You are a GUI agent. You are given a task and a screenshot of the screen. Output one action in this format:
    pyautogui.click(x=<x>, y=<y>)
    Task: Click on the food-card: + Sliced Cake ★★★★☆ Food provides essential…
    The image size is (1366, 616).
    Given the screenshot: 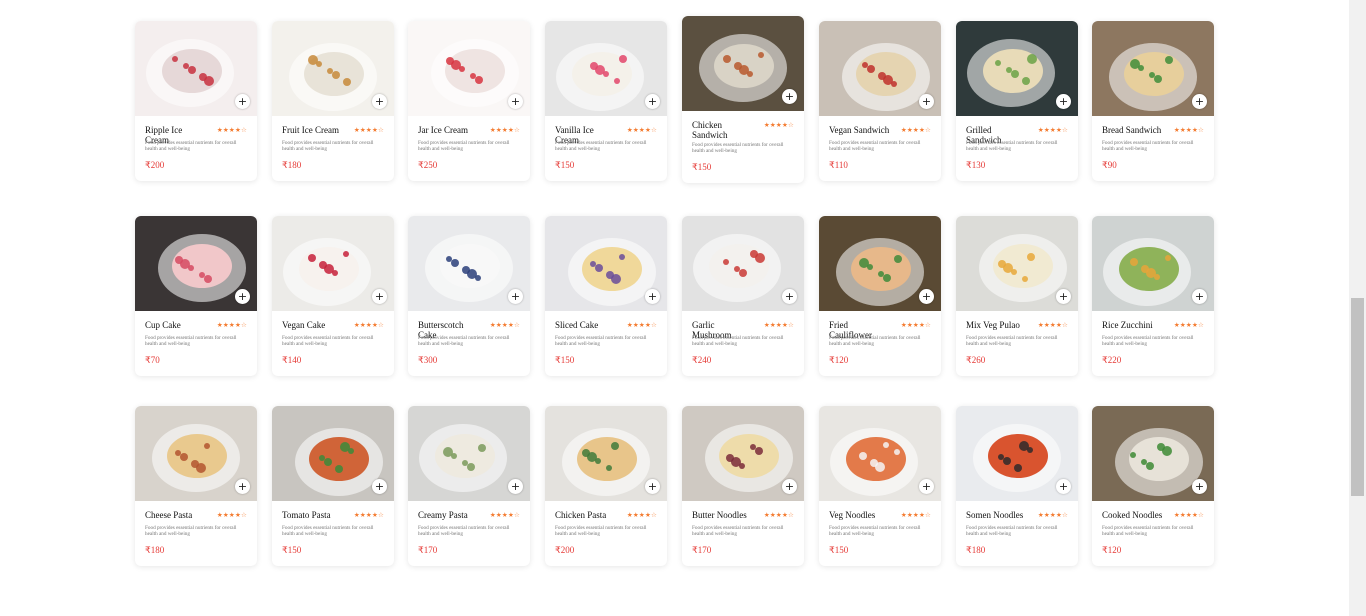 What is the action you would take?
    pyautogui.click(x=606, y=296)
    